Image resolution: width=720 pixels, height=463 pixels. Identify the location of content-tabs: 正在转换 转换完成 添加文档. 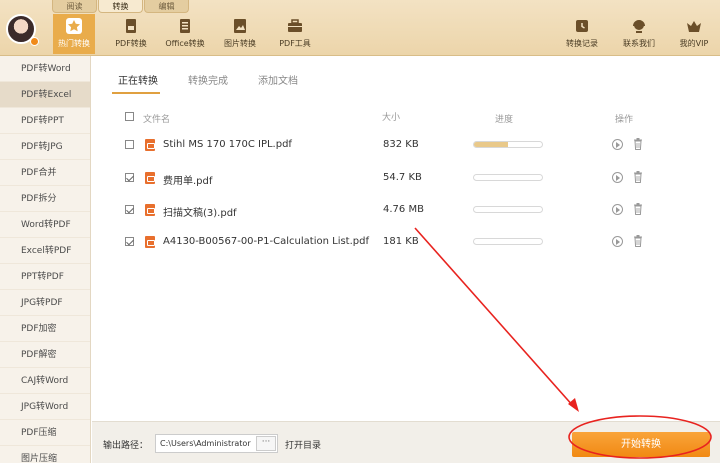
(217, 83).